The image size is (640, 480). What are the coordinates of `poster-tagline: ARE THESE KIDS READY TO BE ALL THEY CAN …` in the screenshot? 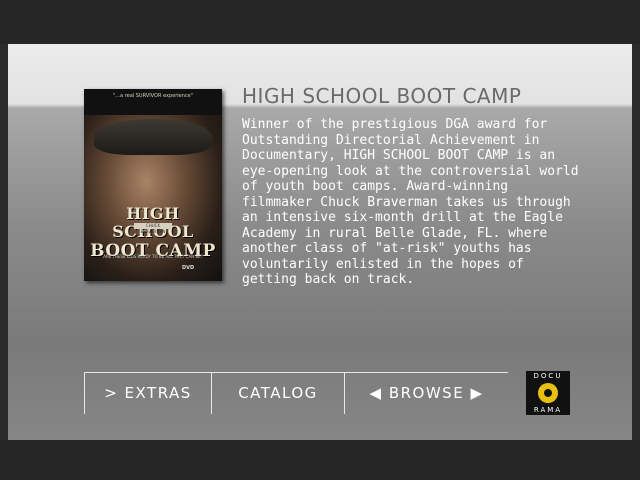 It's located at (153, 256).